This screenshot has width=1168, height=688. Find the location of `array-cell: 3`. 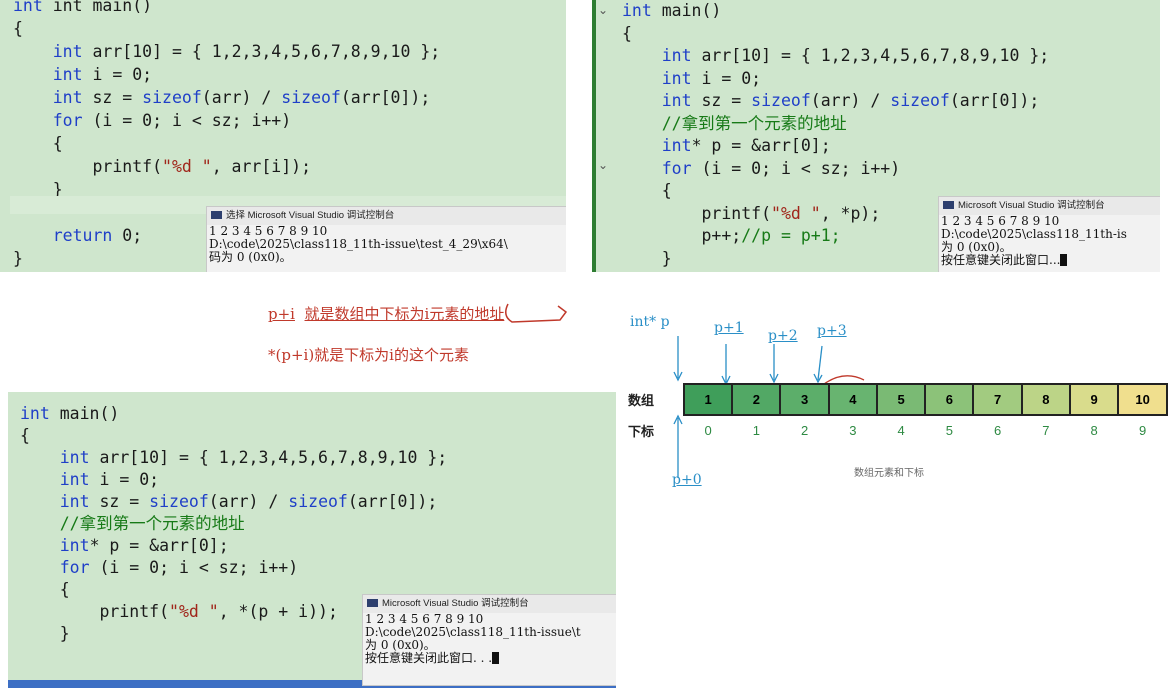

array-cell: 3 is located at coordinates (804, 399).